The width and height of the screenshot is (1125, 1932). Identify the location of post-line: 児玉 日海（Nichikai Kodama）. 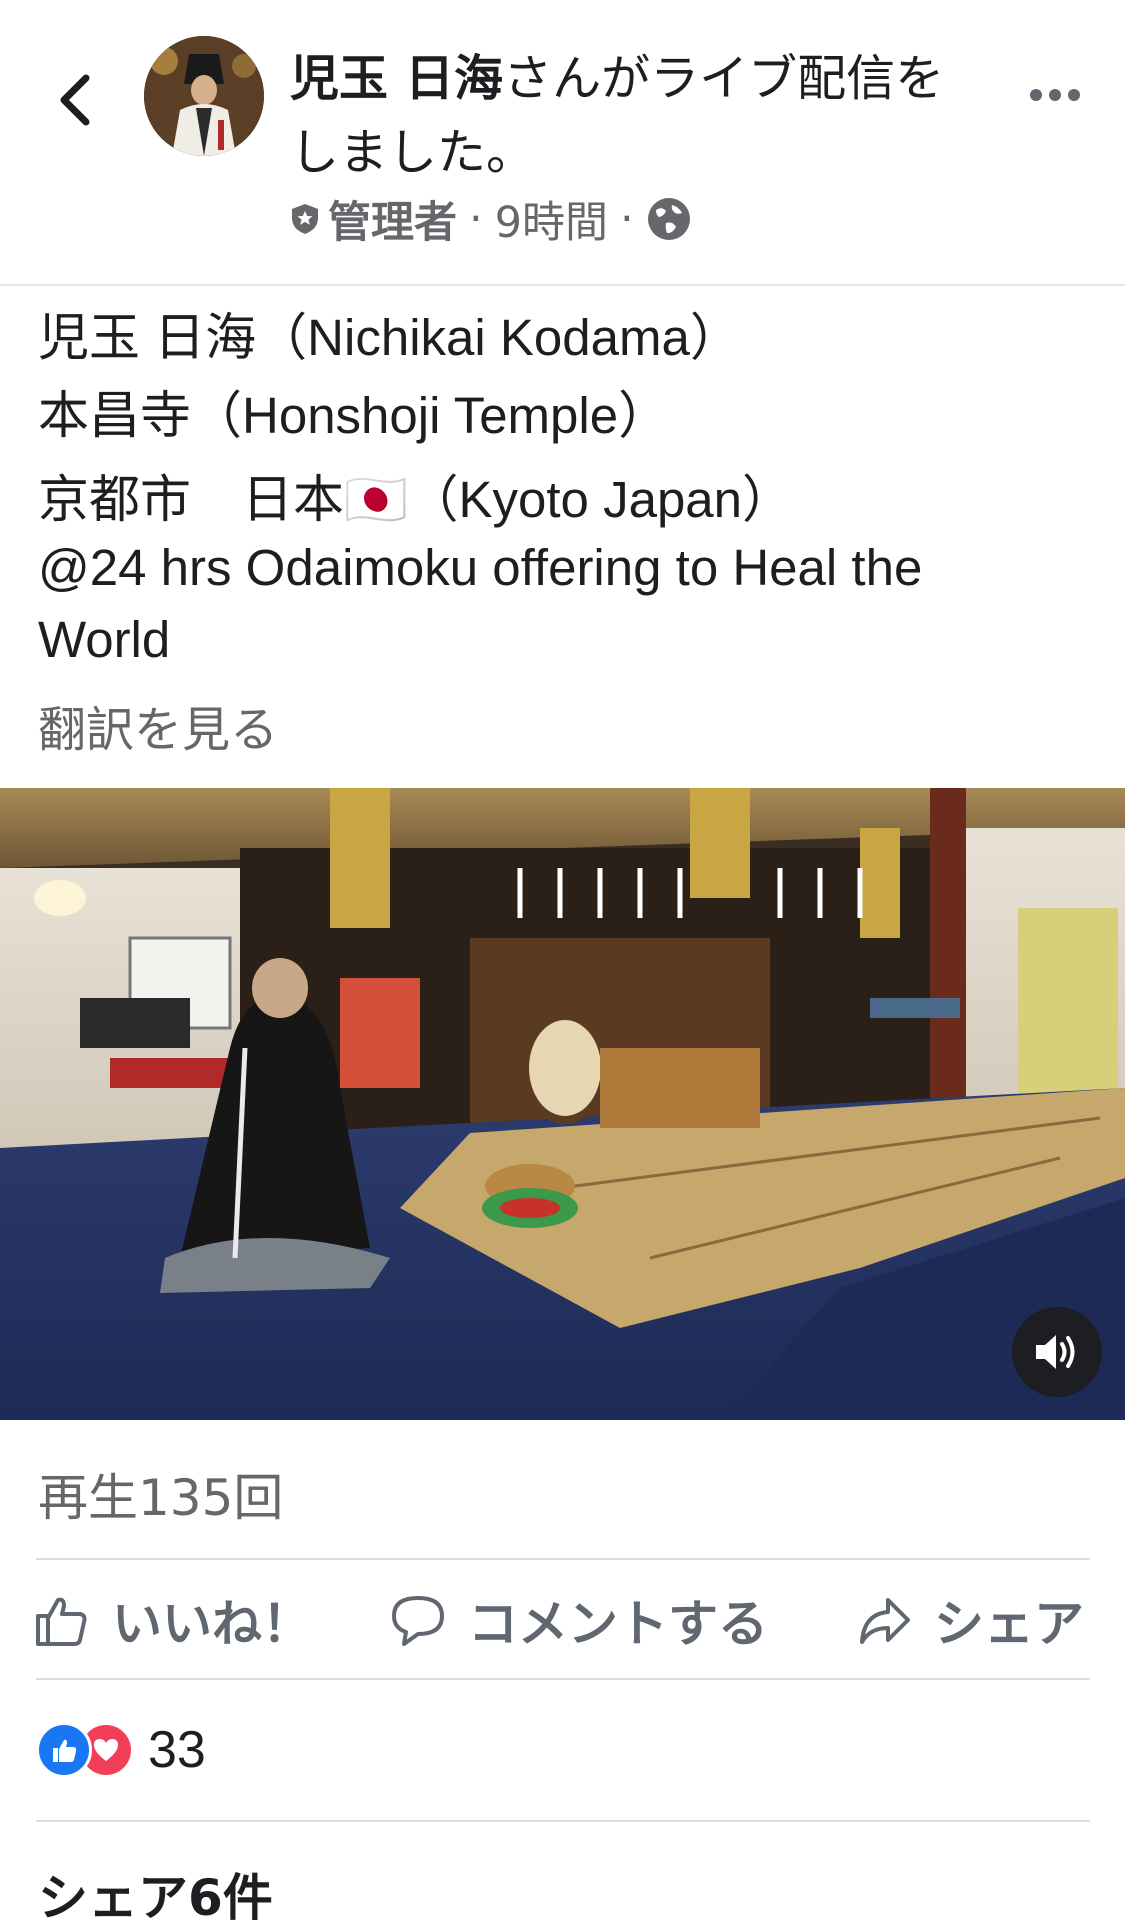
(389, 337).